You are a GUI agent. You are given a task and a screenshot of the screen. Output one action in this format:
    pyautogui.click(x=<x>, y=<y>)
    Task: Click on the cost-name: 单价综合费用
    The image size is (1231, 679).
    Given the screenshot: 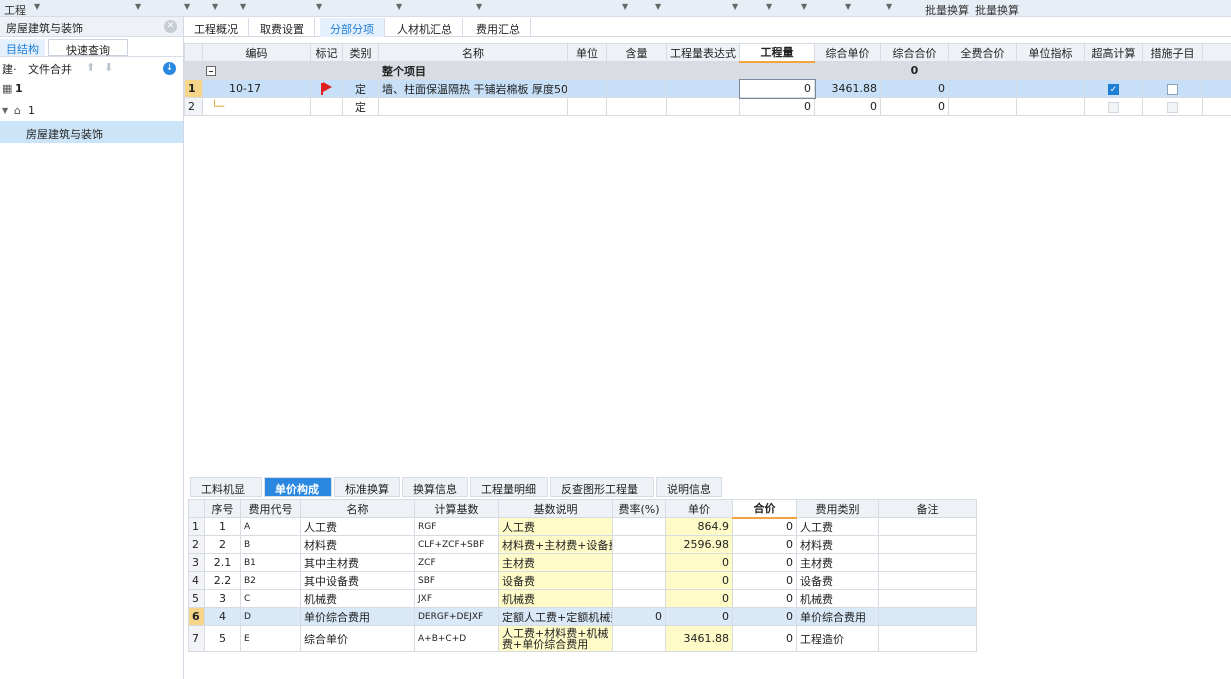 What is the action you would take?
    pyautogui.click(x=357, y=616)
    